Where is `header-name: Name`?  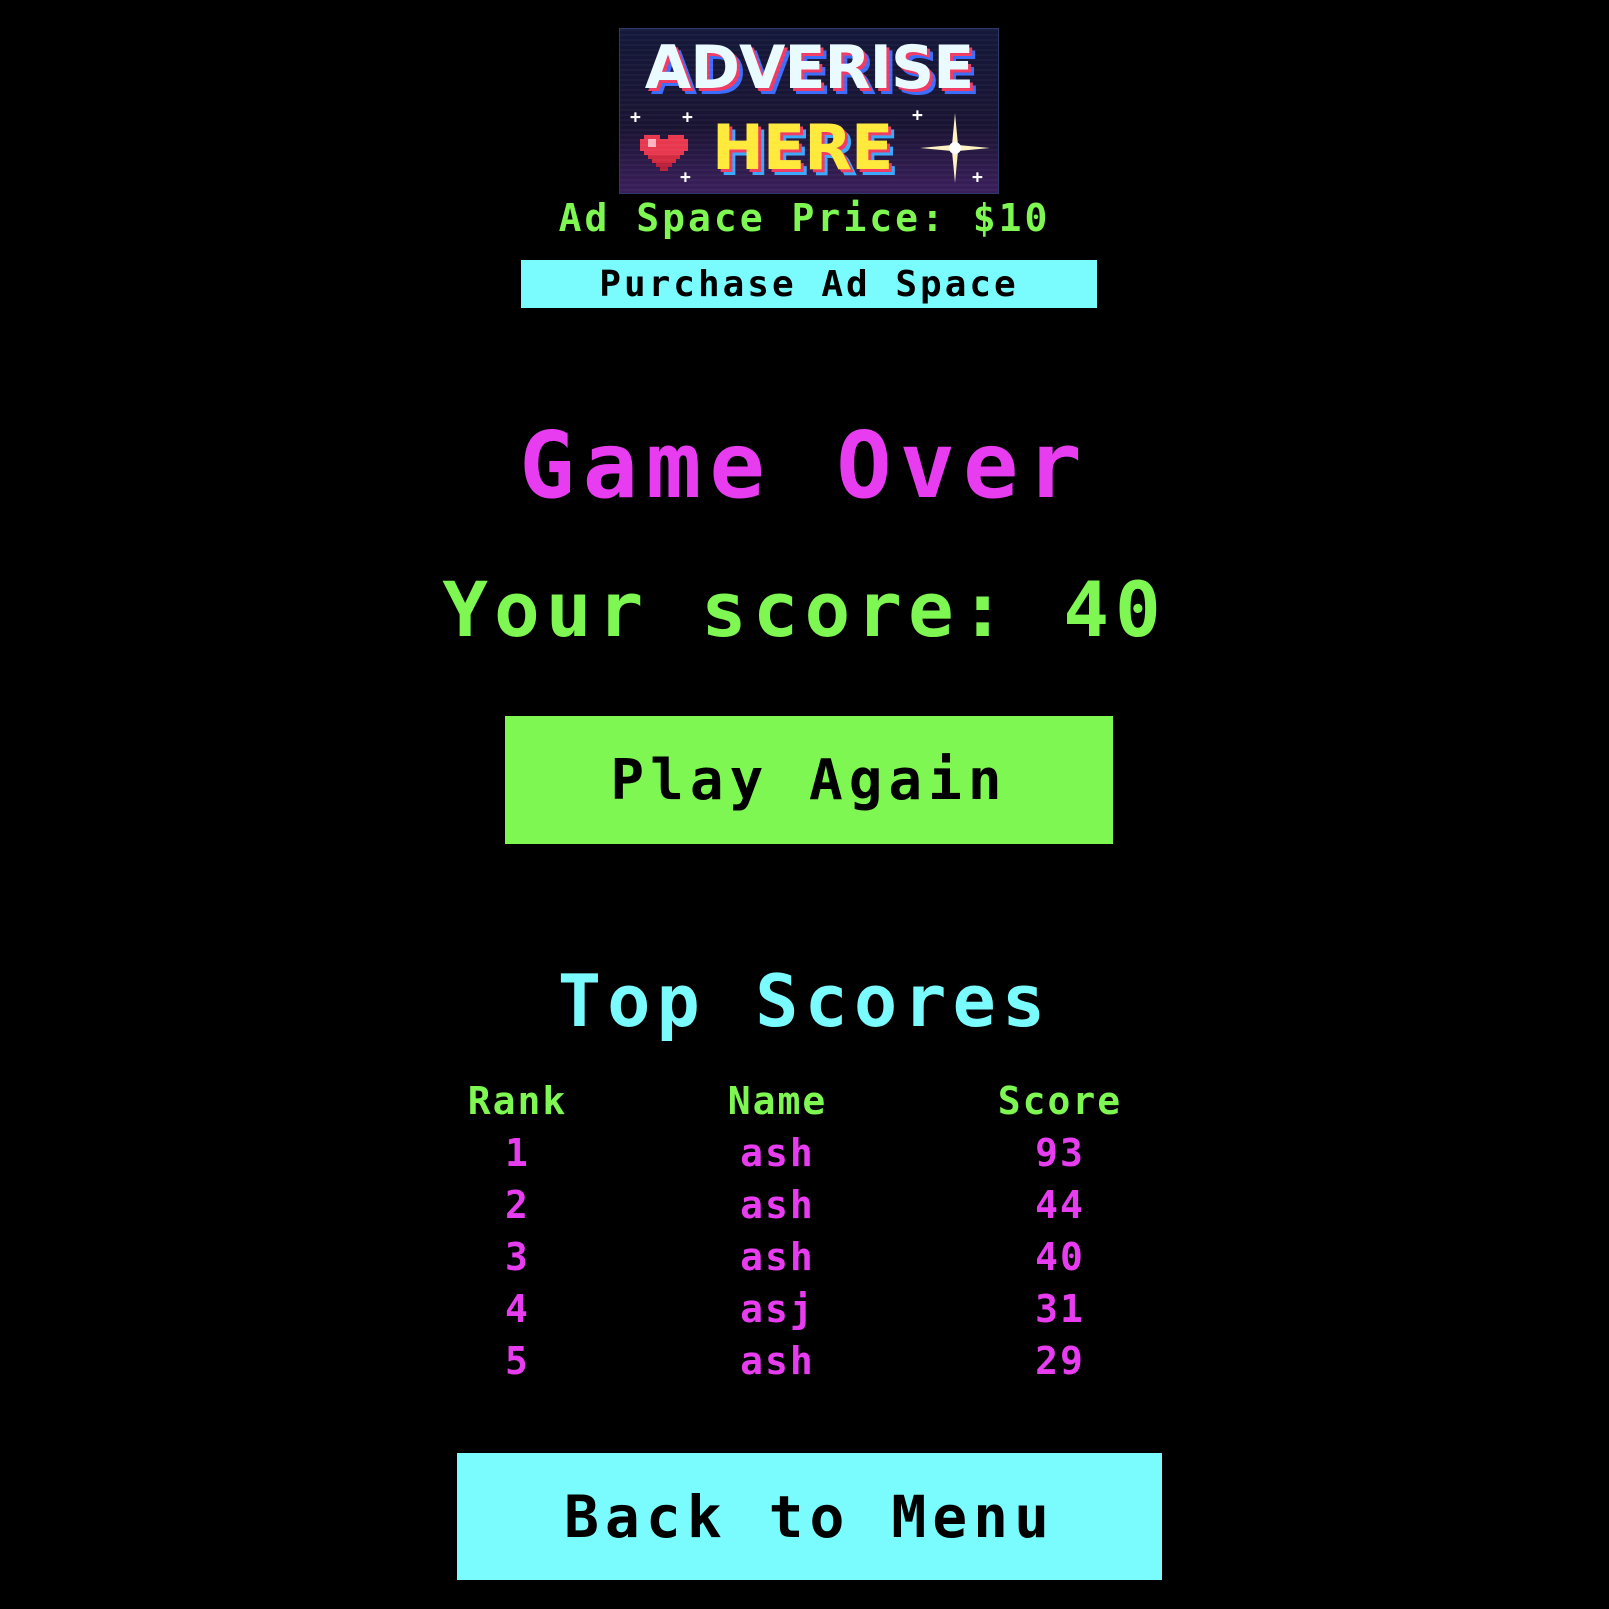
header-name: Name is located at coordinates (777, 1101).